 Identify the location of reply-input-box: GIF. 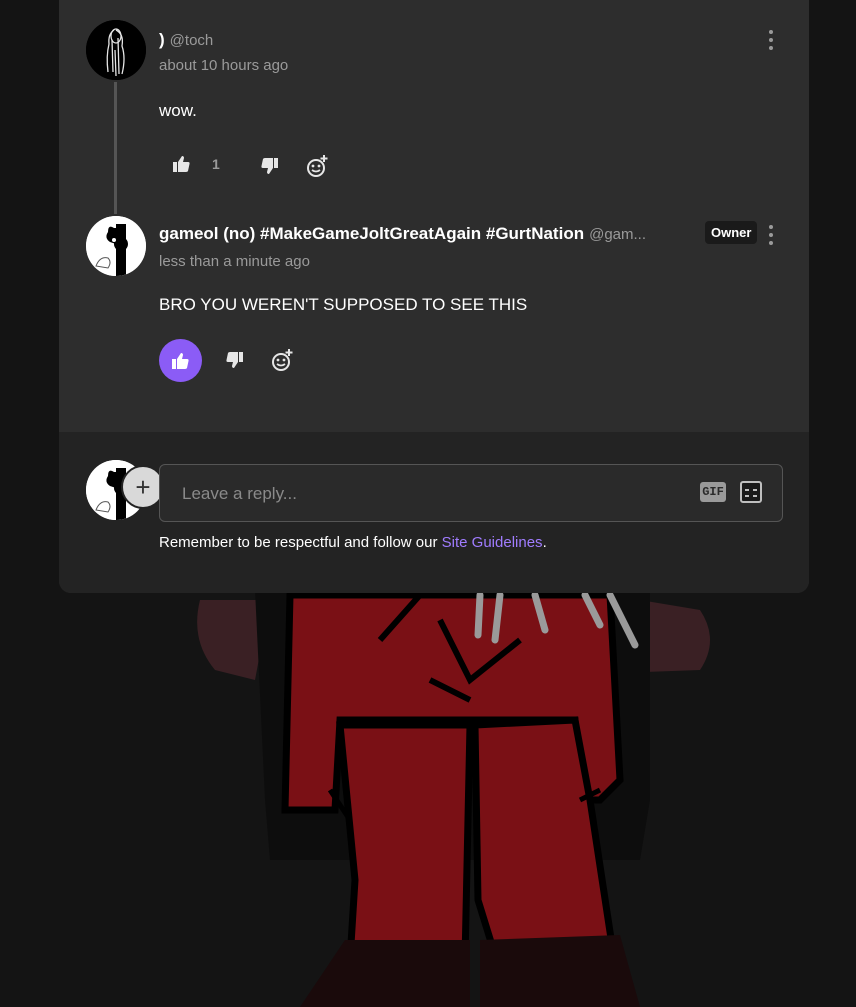
(471, 493).